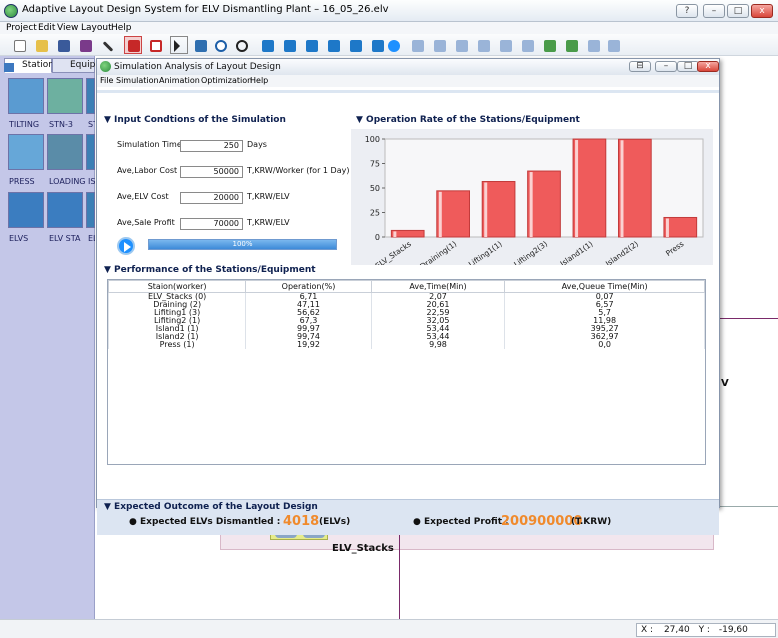 This screenshot has width=778, height=638. Describe the element at coordinates (137, 81) in the screenshot. I see `dlg-menu-simulation: Simulation` at that location.